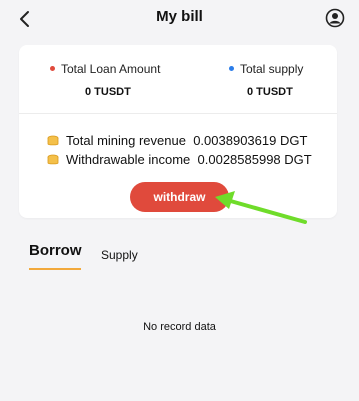  What do you see at coordinates (111, 69) in the screenshot?
I see `total-loan-label-text: Total Loan Amount` at bounding box center [111, 69].